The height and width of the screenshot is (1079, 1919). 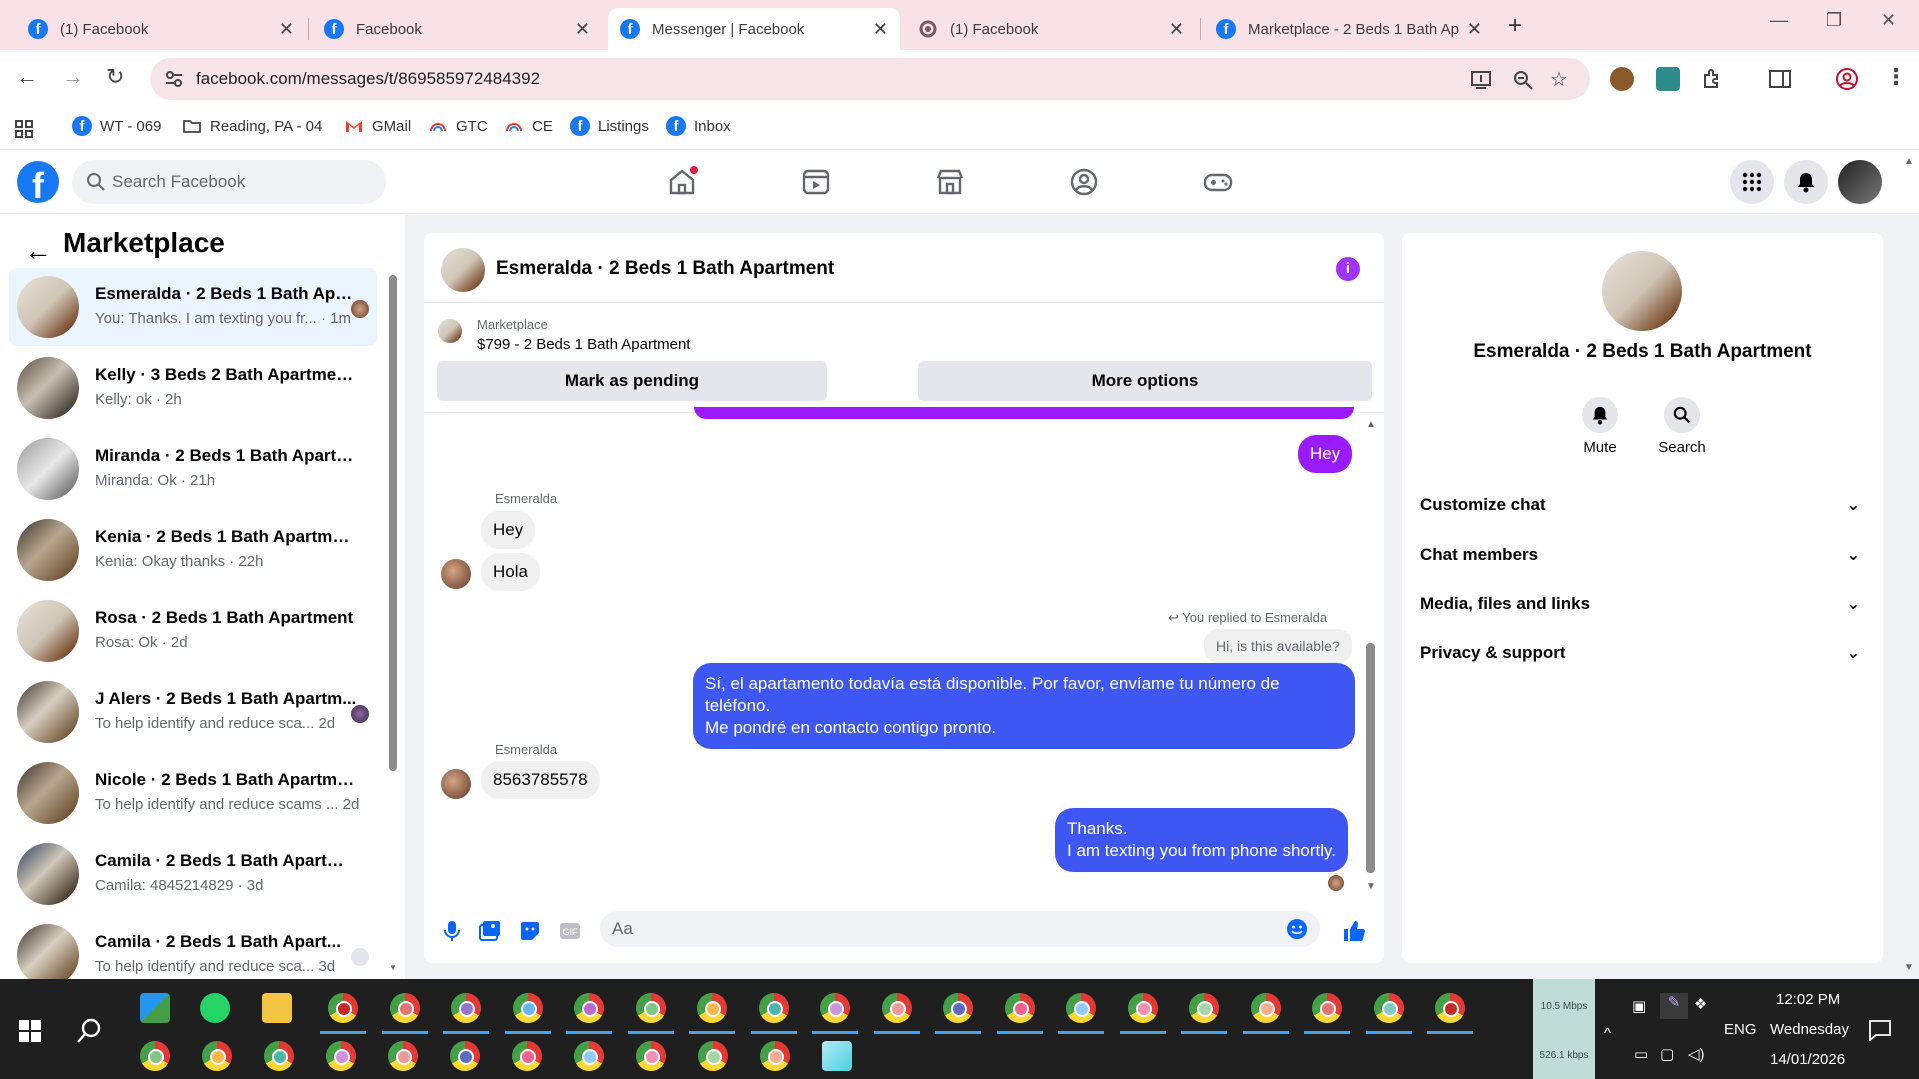 What do you see at coordinates (754, 29) in the screenshot?
I see `tab-3-active: f Messenger | Facebook ✕` at bounding box center [754, 29].